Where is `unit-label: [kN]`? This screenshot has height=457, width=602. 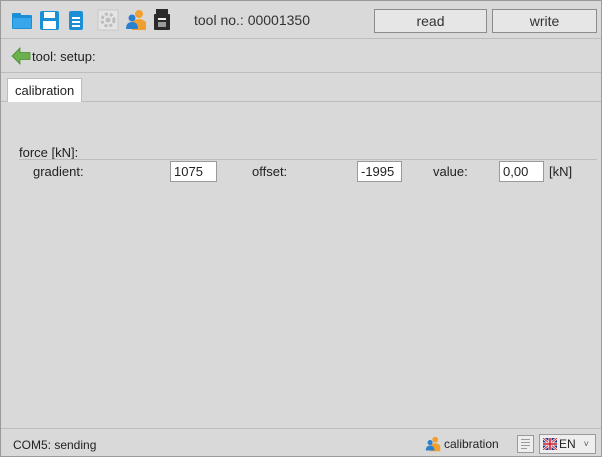 unit-label: [kN] is located at coordinates (561, 171).